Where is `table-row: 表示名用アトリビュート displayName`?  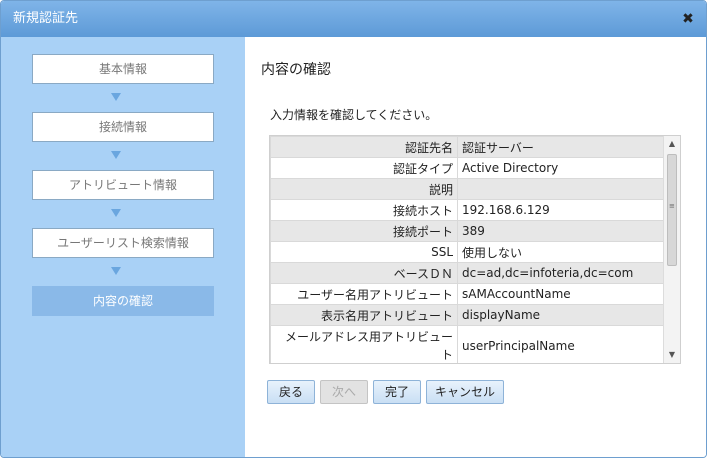 table-row: 表示名用アトリビュート displayName is located at coordinates (467, 315).